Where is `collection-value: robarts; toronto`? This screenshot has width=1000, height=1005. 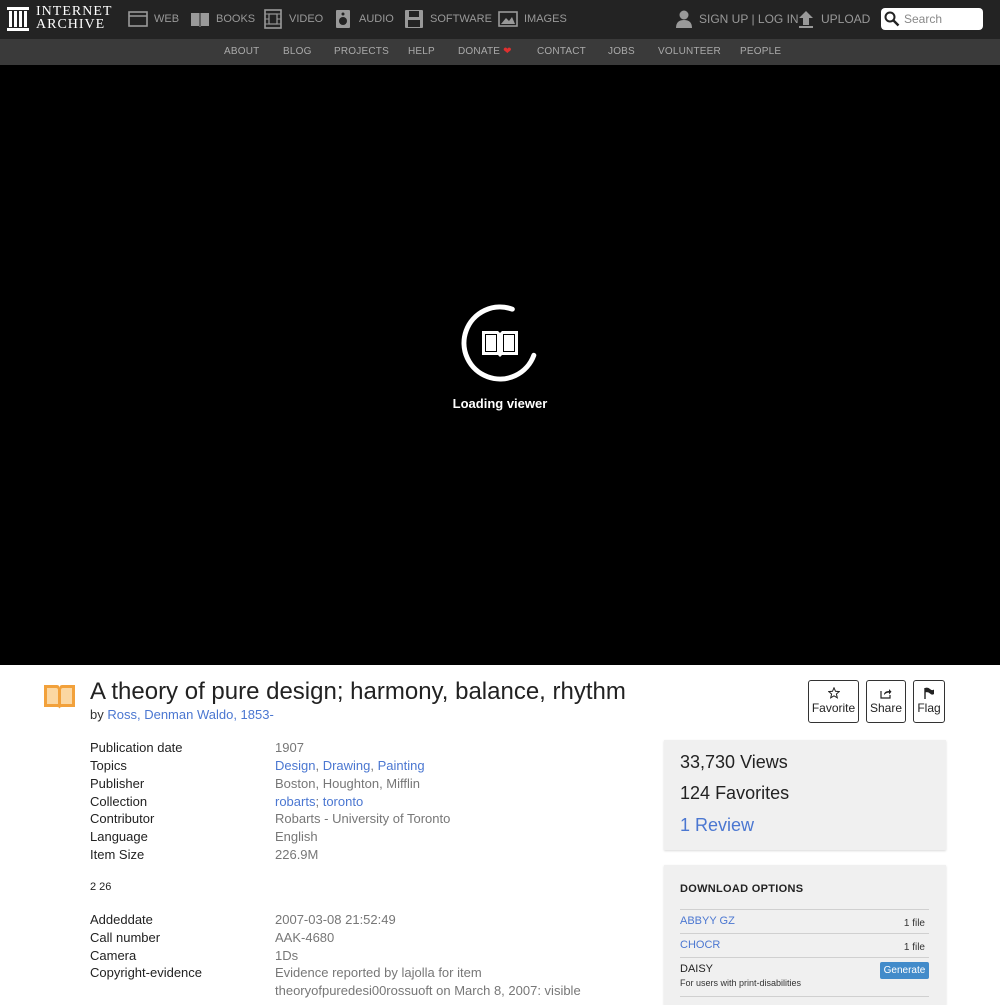 collection-value: robarts; toronto is located at coordinates (319, 801).